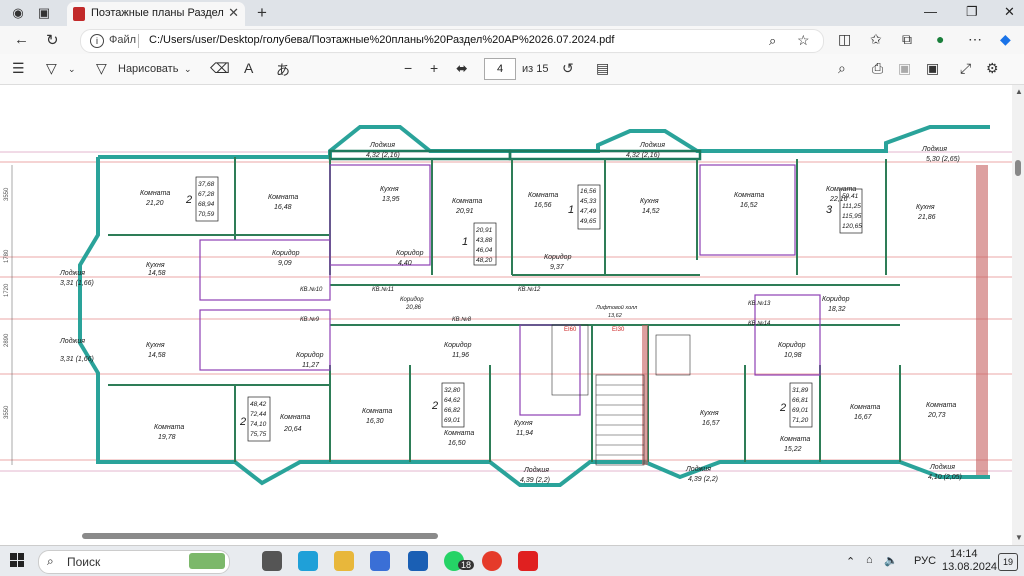  What do you see at coordinates (877, 68) in the screenshot?
I see `print-icon: ⎙` at bounding box center [877, 68].